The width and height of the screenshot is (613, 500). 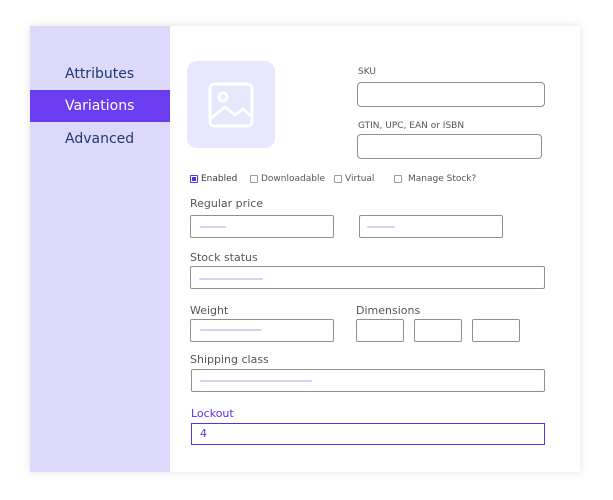 What do you see at coordinates (449, 146) in the screenshot?
I see `gtin-input` at bounding box center [449, 146].